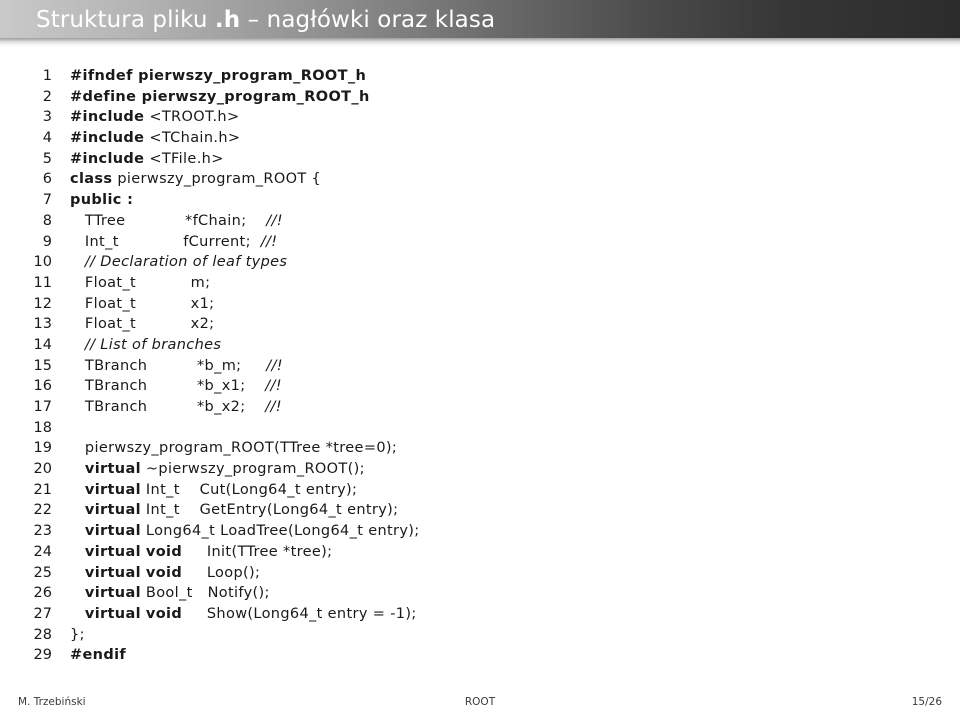  What do you see at coordinates (480, 657) in the screenshot?
I see `code-line: 29 #endif` at bounding box center [480, 657].